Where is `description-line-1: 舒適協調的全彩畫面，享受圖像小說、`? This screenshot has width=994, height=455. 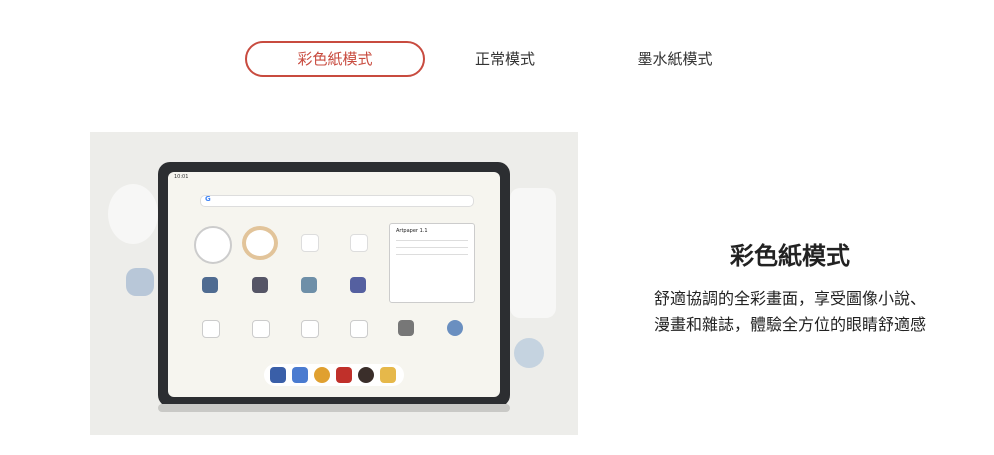 description-line-1: 舒適協調的全彩畫面，享受圖像小說、 is located at coordinates (789, 298).